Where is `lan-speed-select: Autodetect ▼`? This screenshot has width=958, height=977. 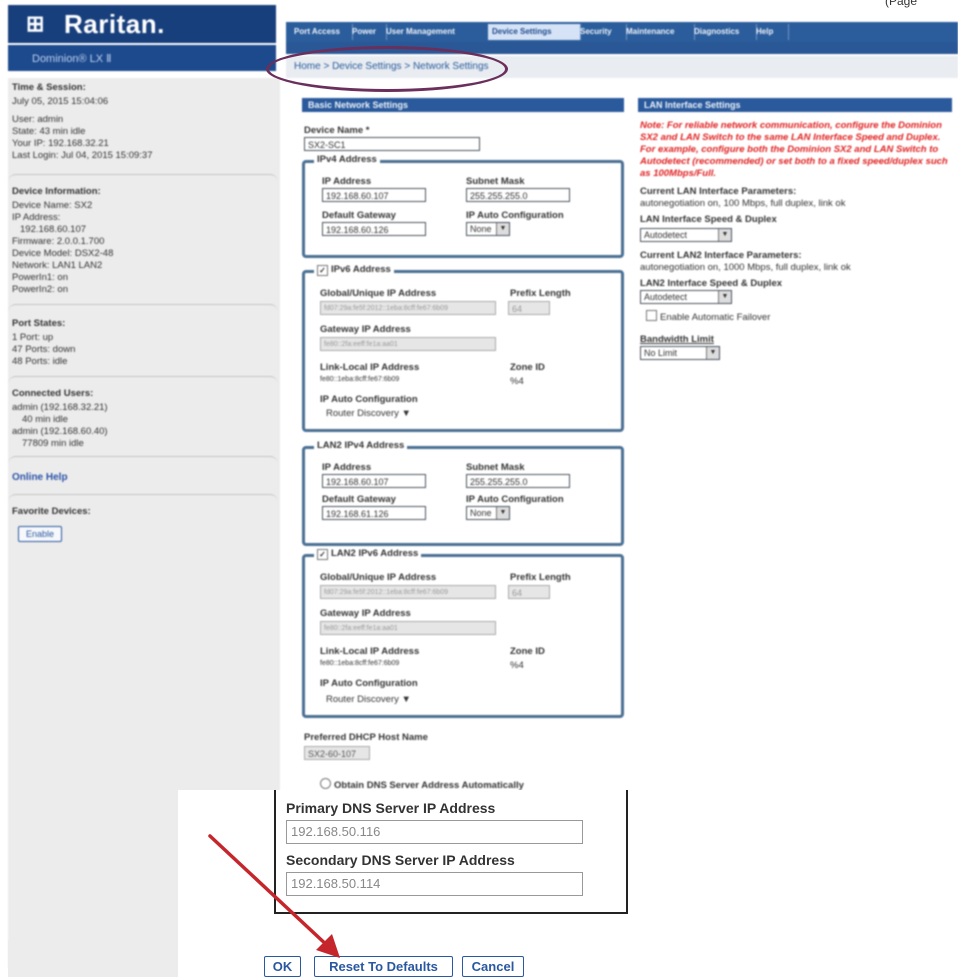 lan-speed-select: Autodetect ▼ is located at coordinates (686, 235).